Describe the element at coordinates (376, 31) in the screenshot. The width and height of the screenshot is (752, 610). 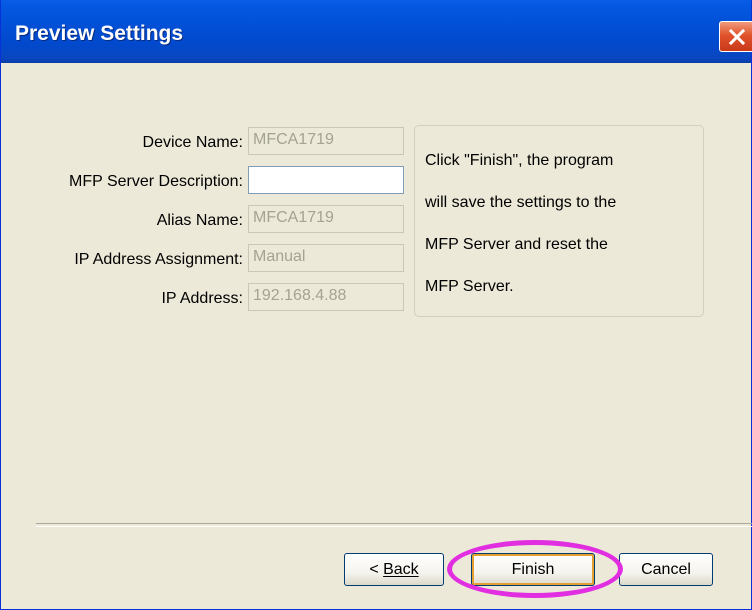
I see `title-bar: Preview Settings` at that location.